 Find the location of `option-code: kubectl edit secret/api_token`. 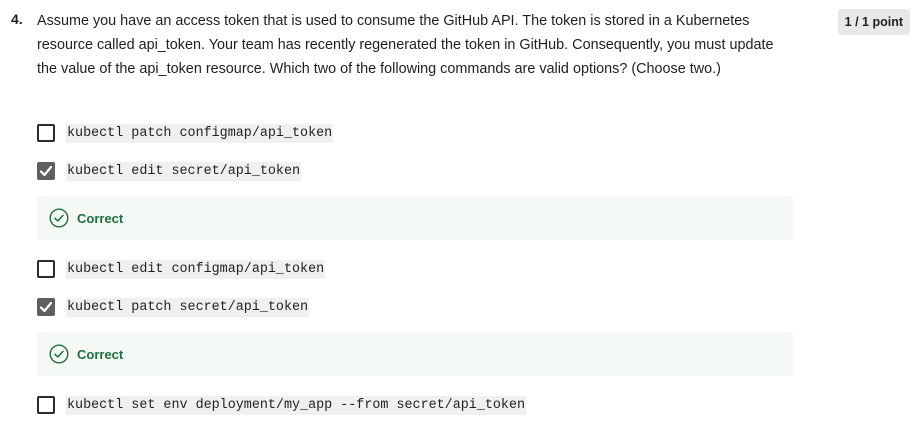

option-code: kubectl edit secret/api_token is located at coordinates (184, 171).